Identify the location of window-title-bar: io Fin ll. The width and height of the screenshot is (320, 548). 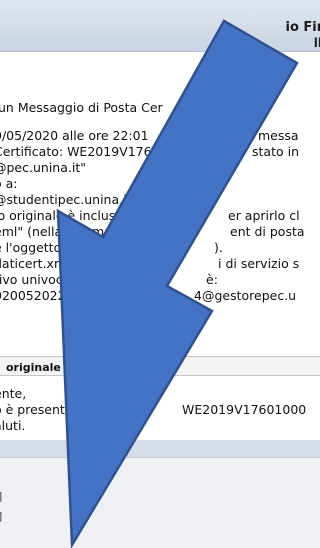
(160, 26).